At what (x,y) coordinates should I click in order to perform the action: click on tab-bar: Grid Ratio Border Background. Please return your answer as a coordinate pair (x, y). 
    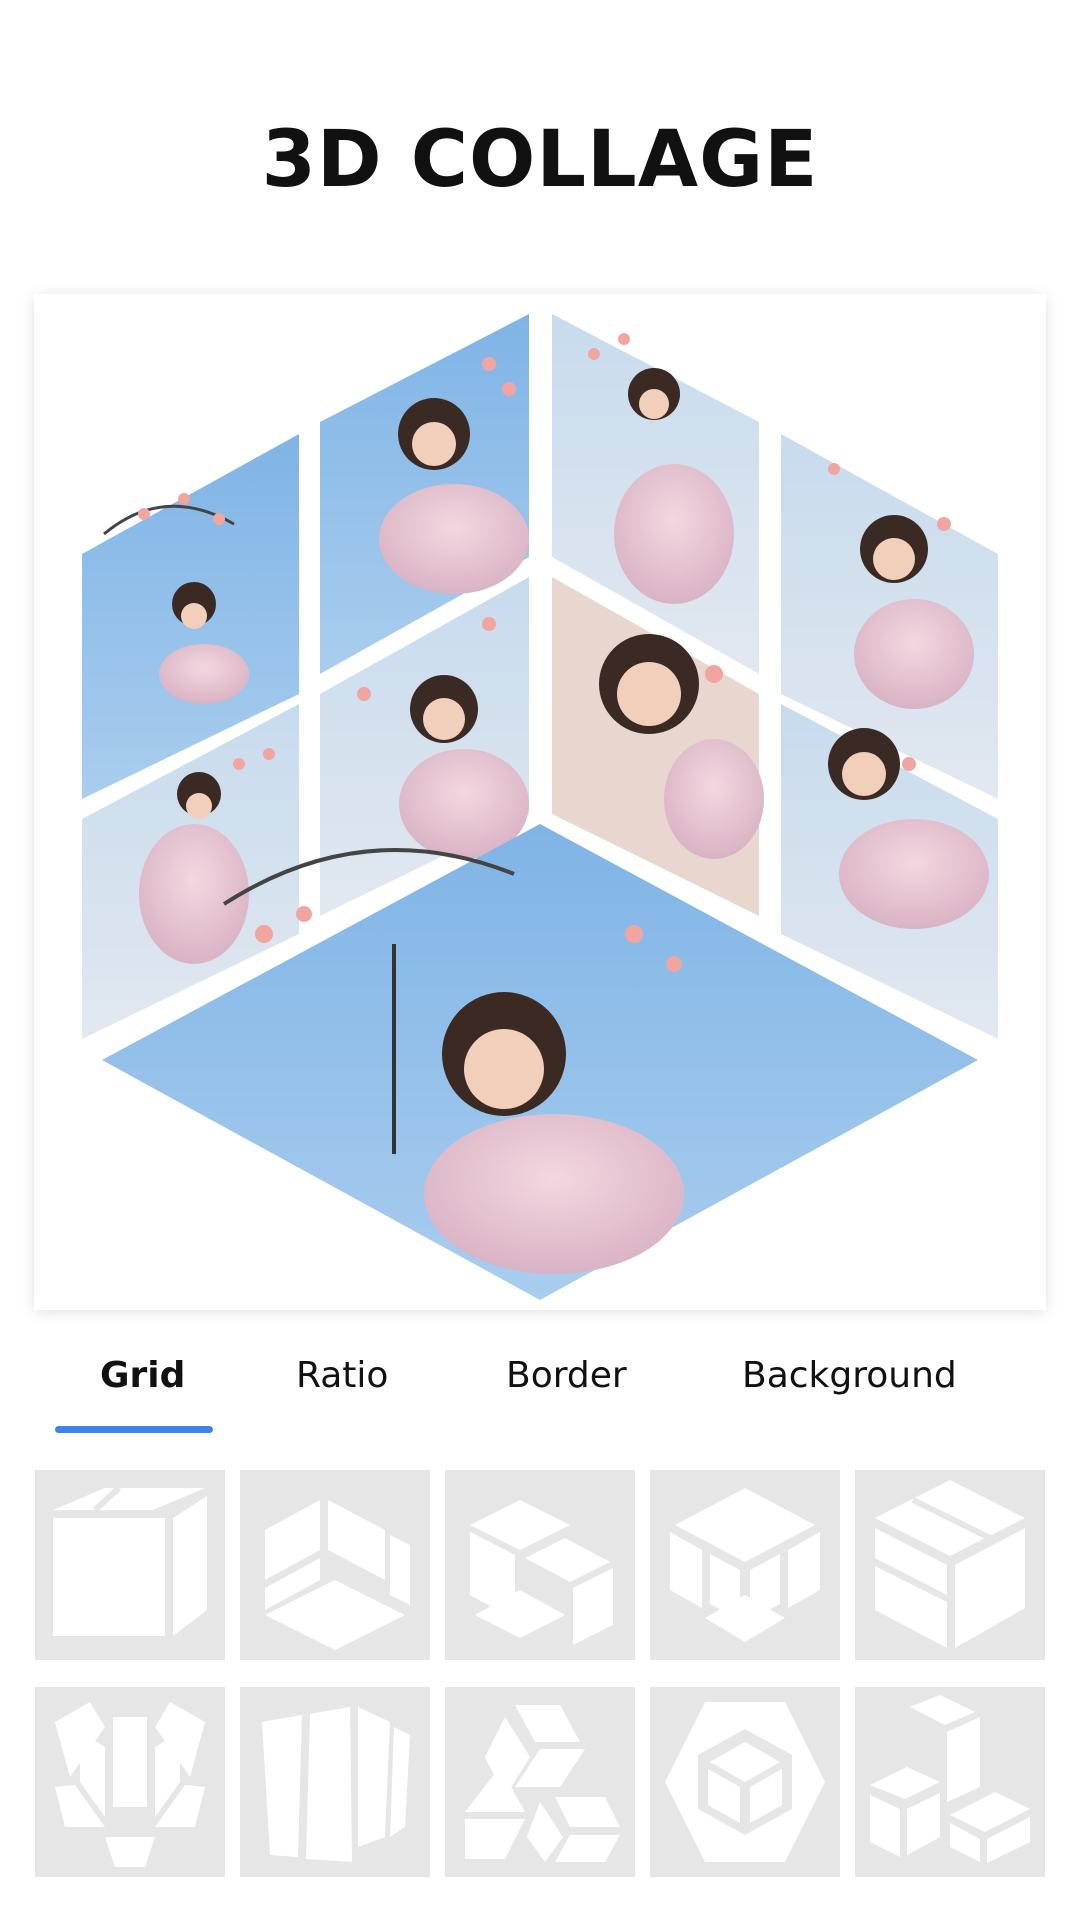
    Looking at the image, I should click on (540, 1390).